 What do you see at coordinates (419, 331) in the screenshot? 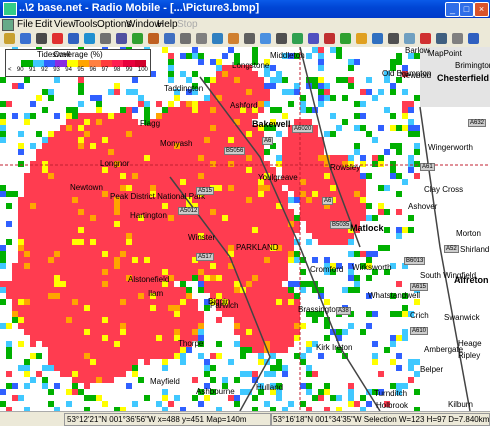
I see `road-label: A610` at bounding box center [419, 331].